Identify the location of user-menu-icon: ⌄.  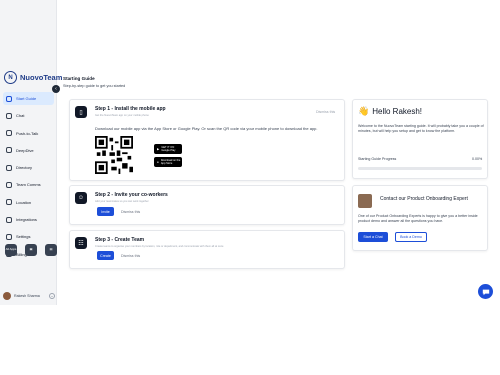
(52, 296).